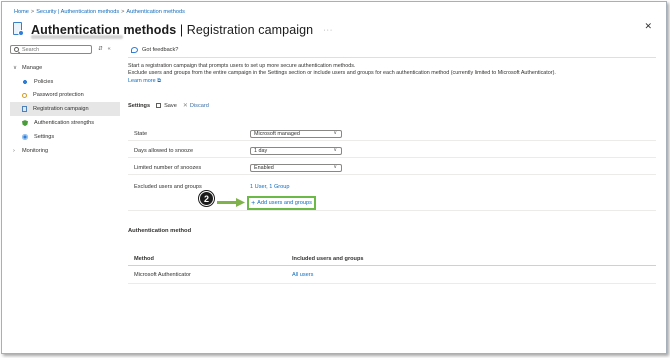  Describe the element at coordinates (392, 168) in the screenshot. I see `snoozes-row: Limited number of snoozes Enabled ∨` at that location.